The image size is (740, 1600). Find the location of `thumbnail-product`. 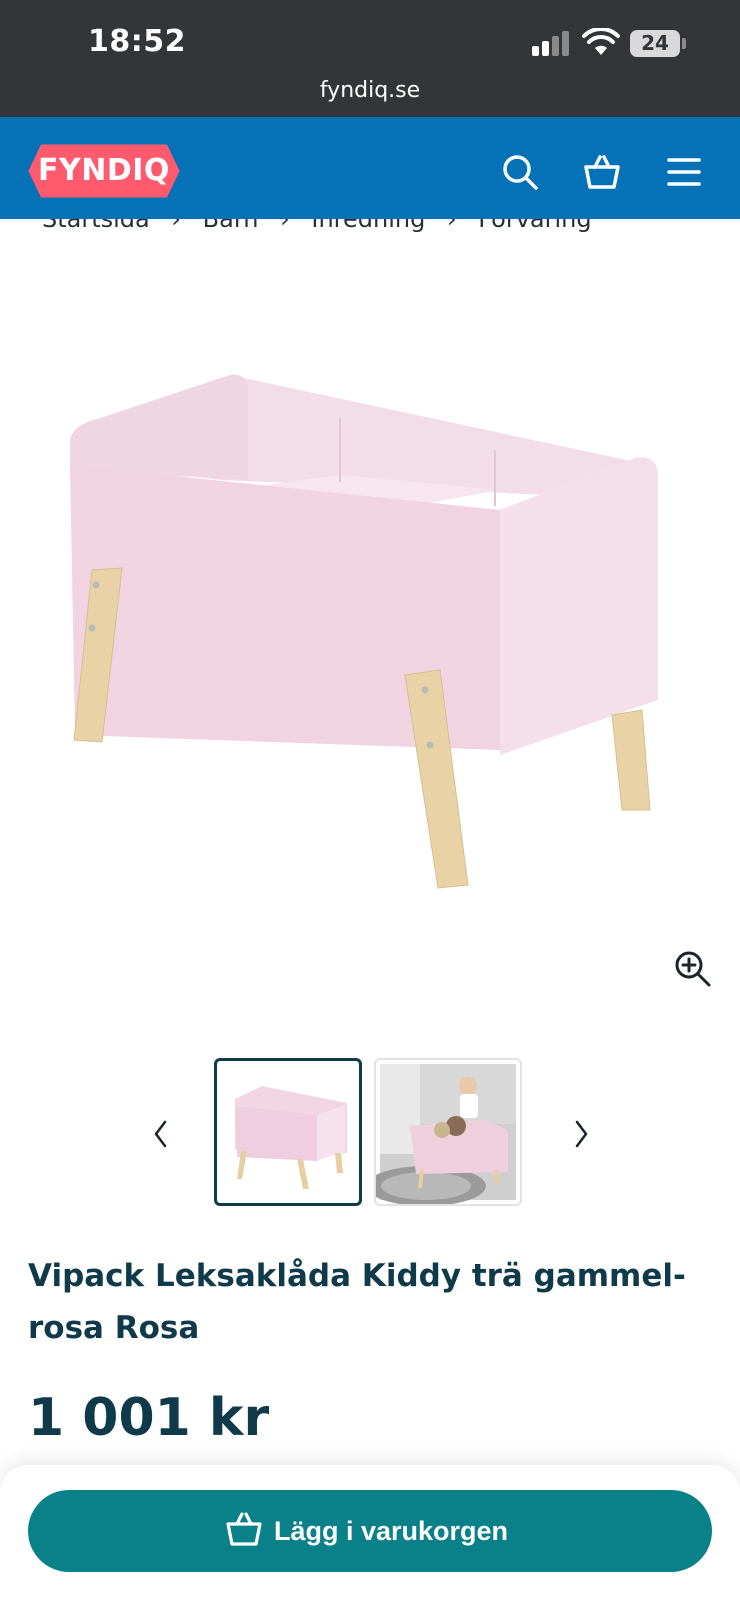

thumbnail-product is located at coordinates (288, 1132).